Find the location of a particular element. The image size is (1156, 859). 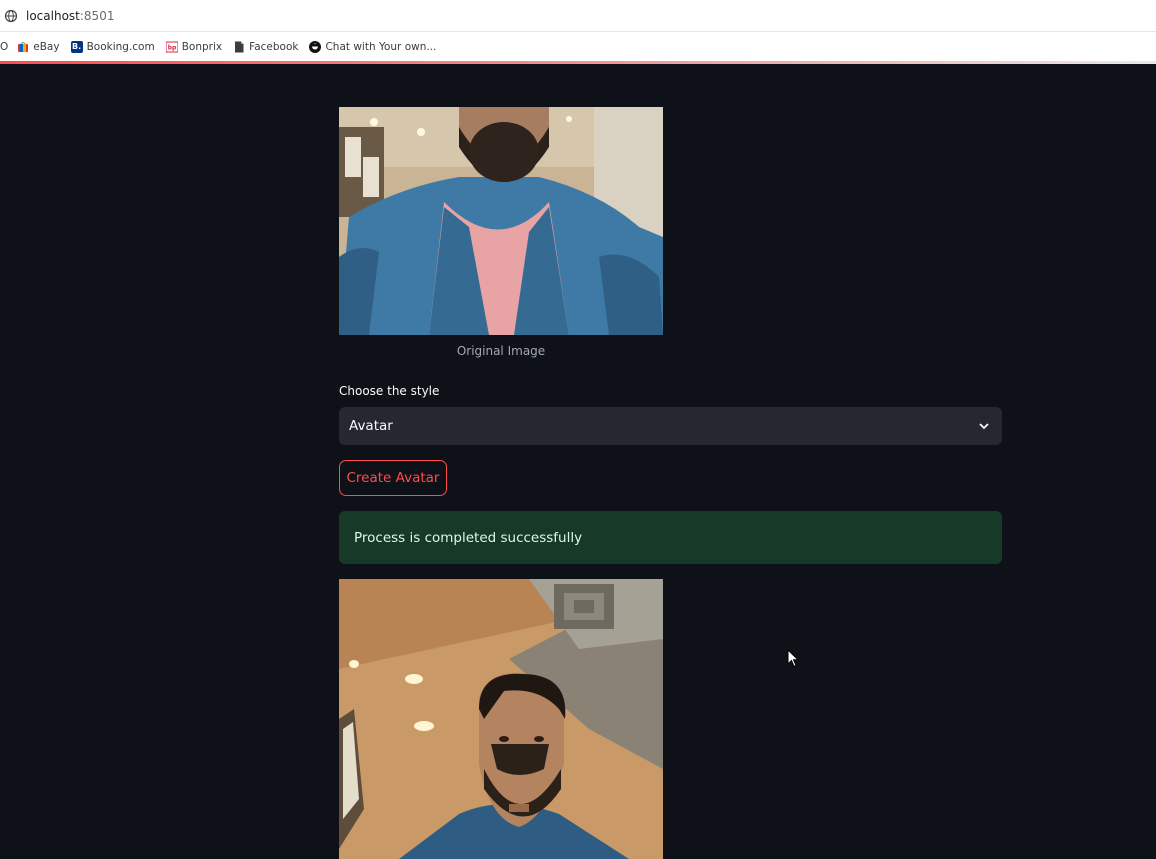

bookmark-booking: B. Booking.com is located at coordinates (112, 46).